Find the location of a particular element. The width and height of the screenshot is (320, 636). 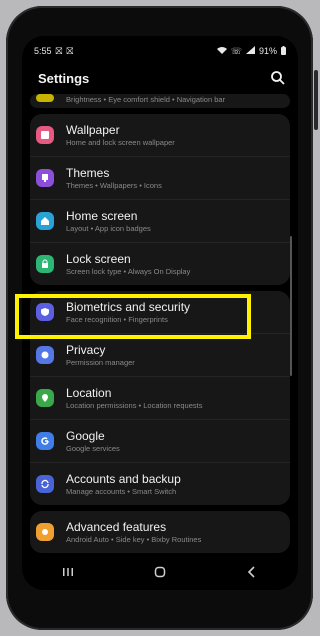

list-item-title: Privacy is located at coordinates (86, 349).